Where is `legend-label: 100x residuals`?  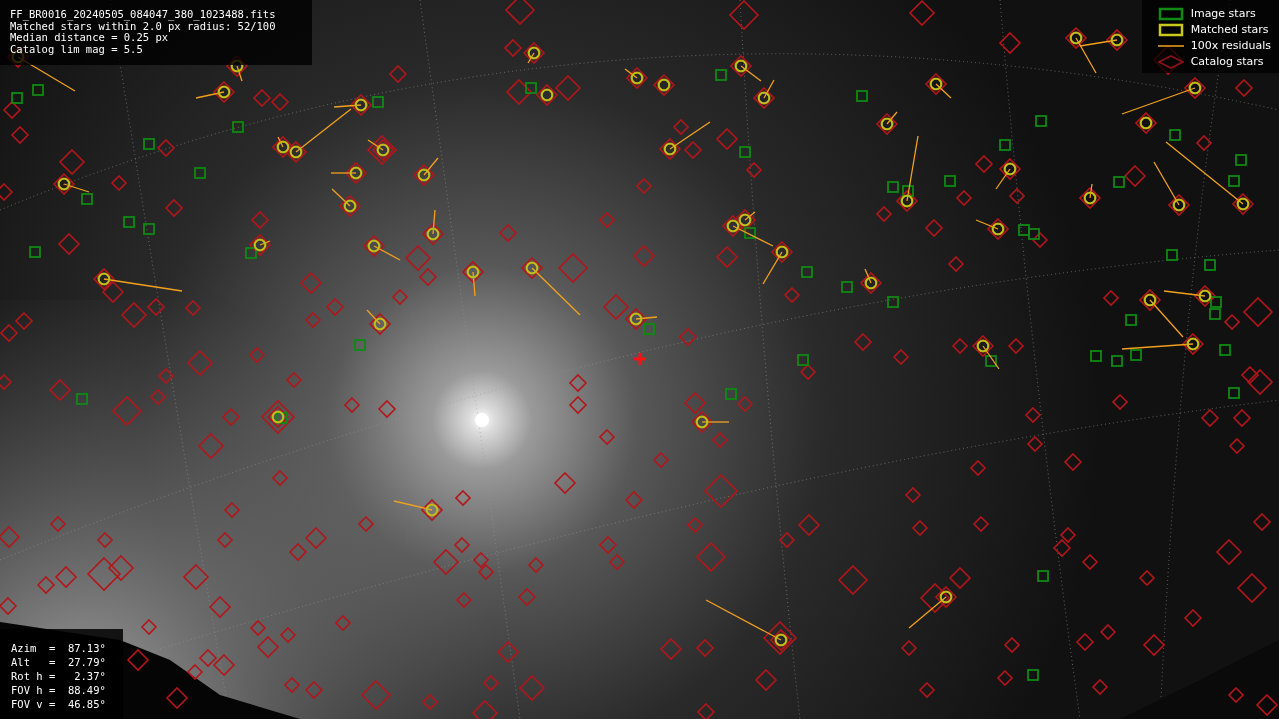 legend-label: 100x residuals is located at coordinates (1230, 45).